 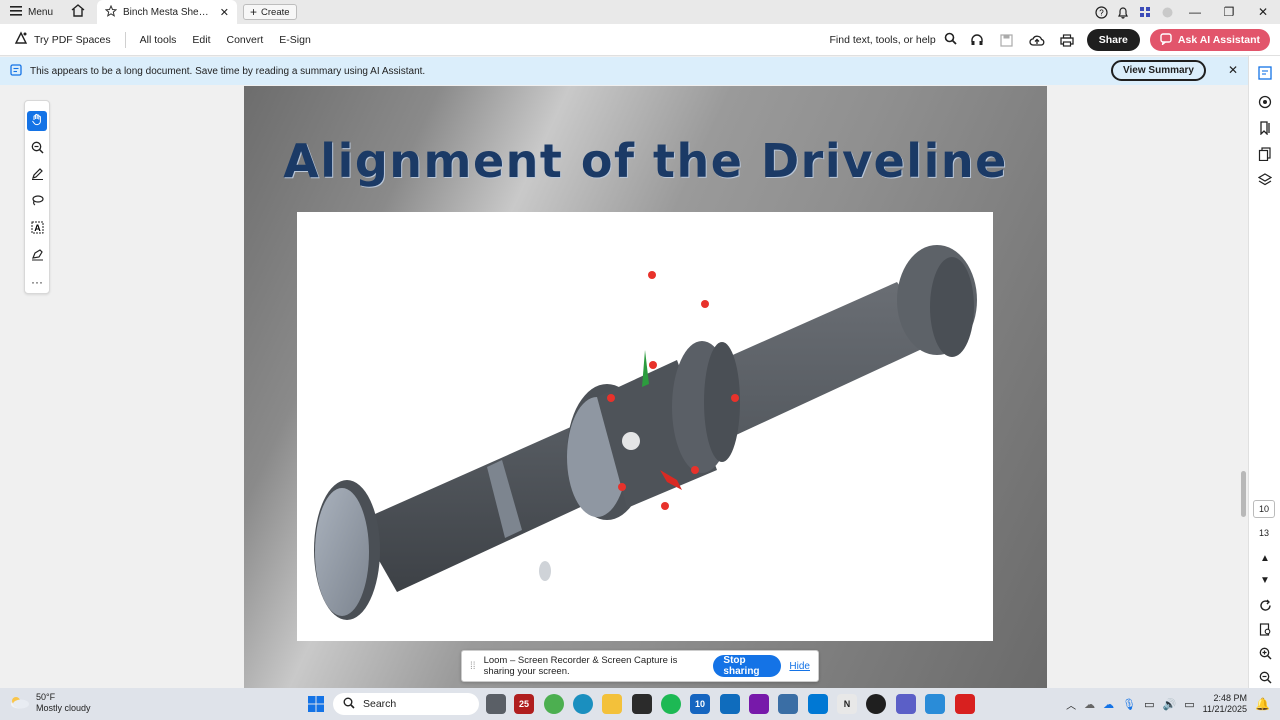 What do you see at coordinates (37, 175) in the screenshot?
I see `highlight-tool` at bounding box center [37, 175].